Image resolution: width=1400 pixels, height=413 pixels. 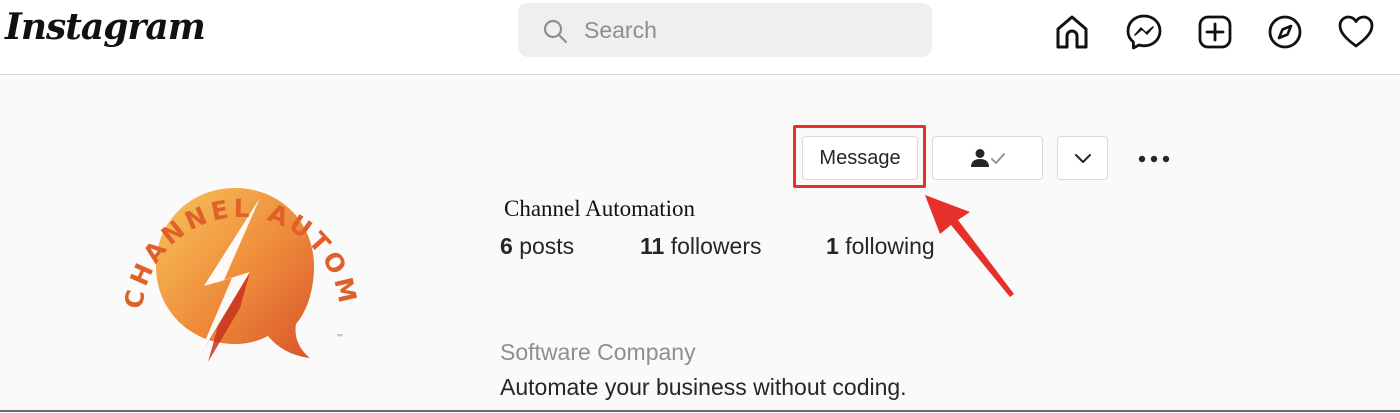 I want to click on search-box, so click(x=725, y=30).